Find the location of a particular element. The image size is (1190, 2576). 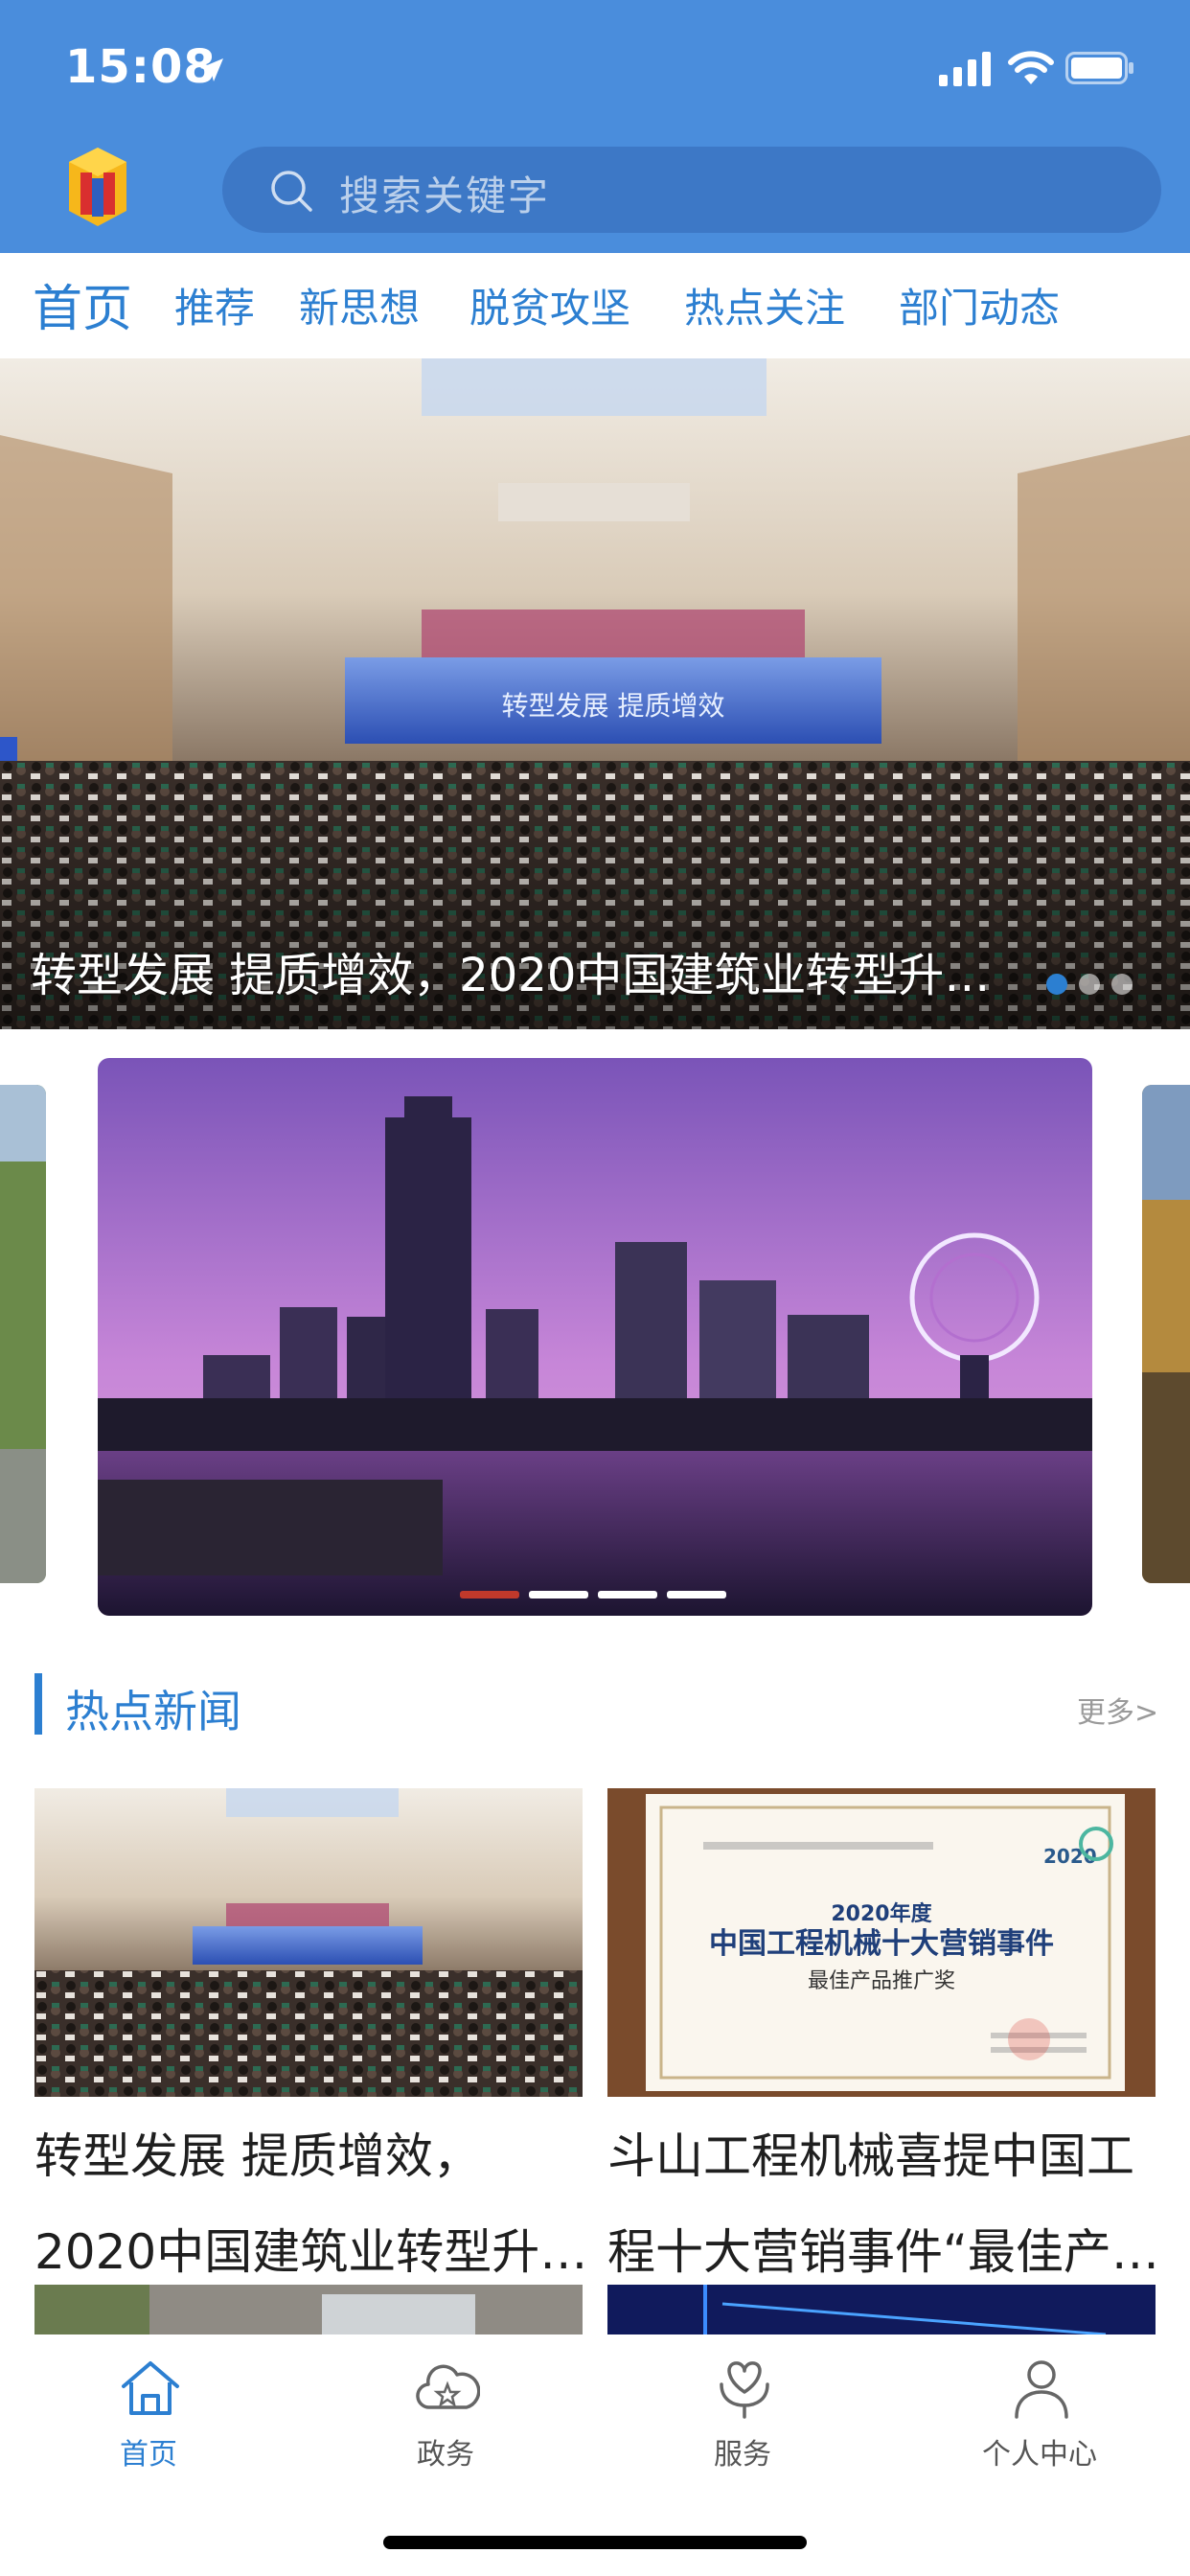

search-bar: 搜索关键字 is located at coordinates (692, 190).